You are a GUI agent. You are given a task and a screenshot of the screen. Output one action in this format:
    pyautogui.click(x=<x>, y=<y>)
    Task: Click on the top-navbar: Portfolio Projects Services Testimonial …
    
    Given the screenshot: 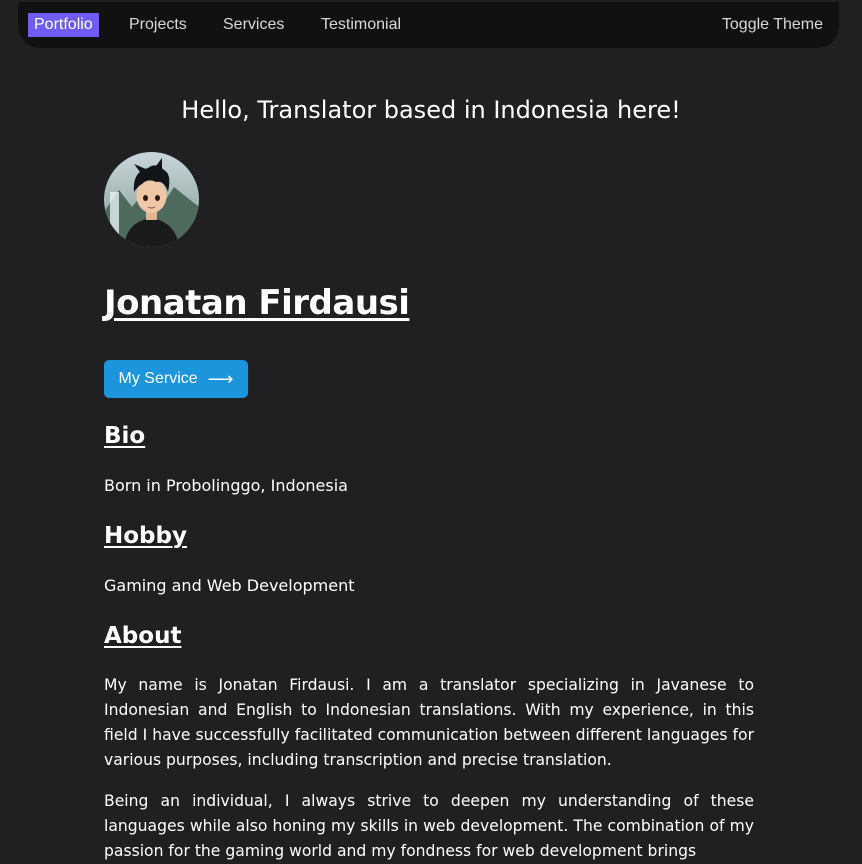 What is the action you would take?
    pyautogui.click(x=428, y=25)
    